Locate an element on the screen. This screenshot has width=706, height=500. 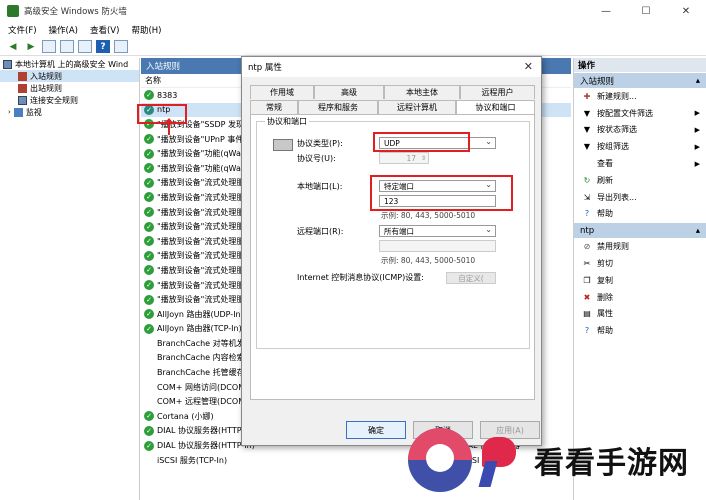
tree-item-monitor: › 监视 is located at coordinates (69, 112).